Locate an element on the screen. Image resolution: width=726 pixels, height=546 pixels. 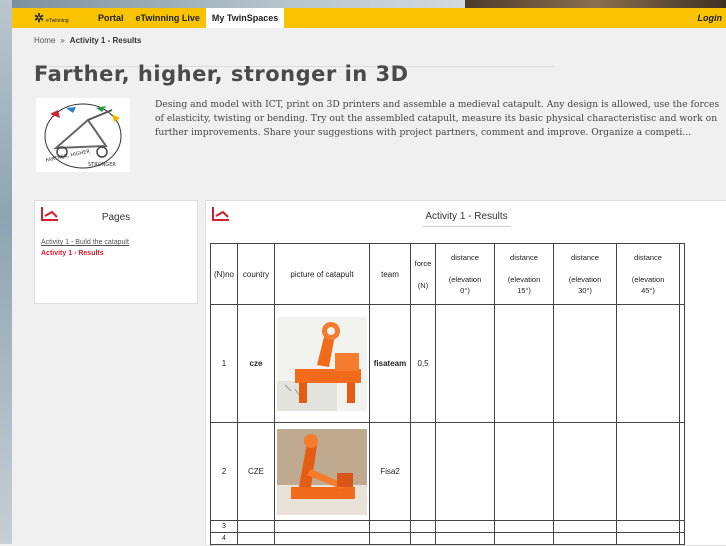
header-d30-line3: 30°) is located at coordinates (585, 290).